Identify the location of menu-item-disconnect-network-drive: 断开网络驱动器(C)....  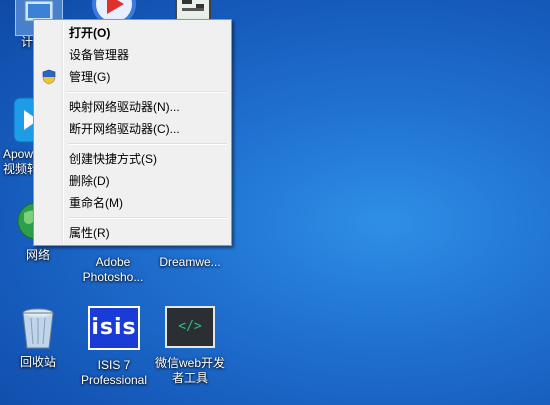
(132, 129).